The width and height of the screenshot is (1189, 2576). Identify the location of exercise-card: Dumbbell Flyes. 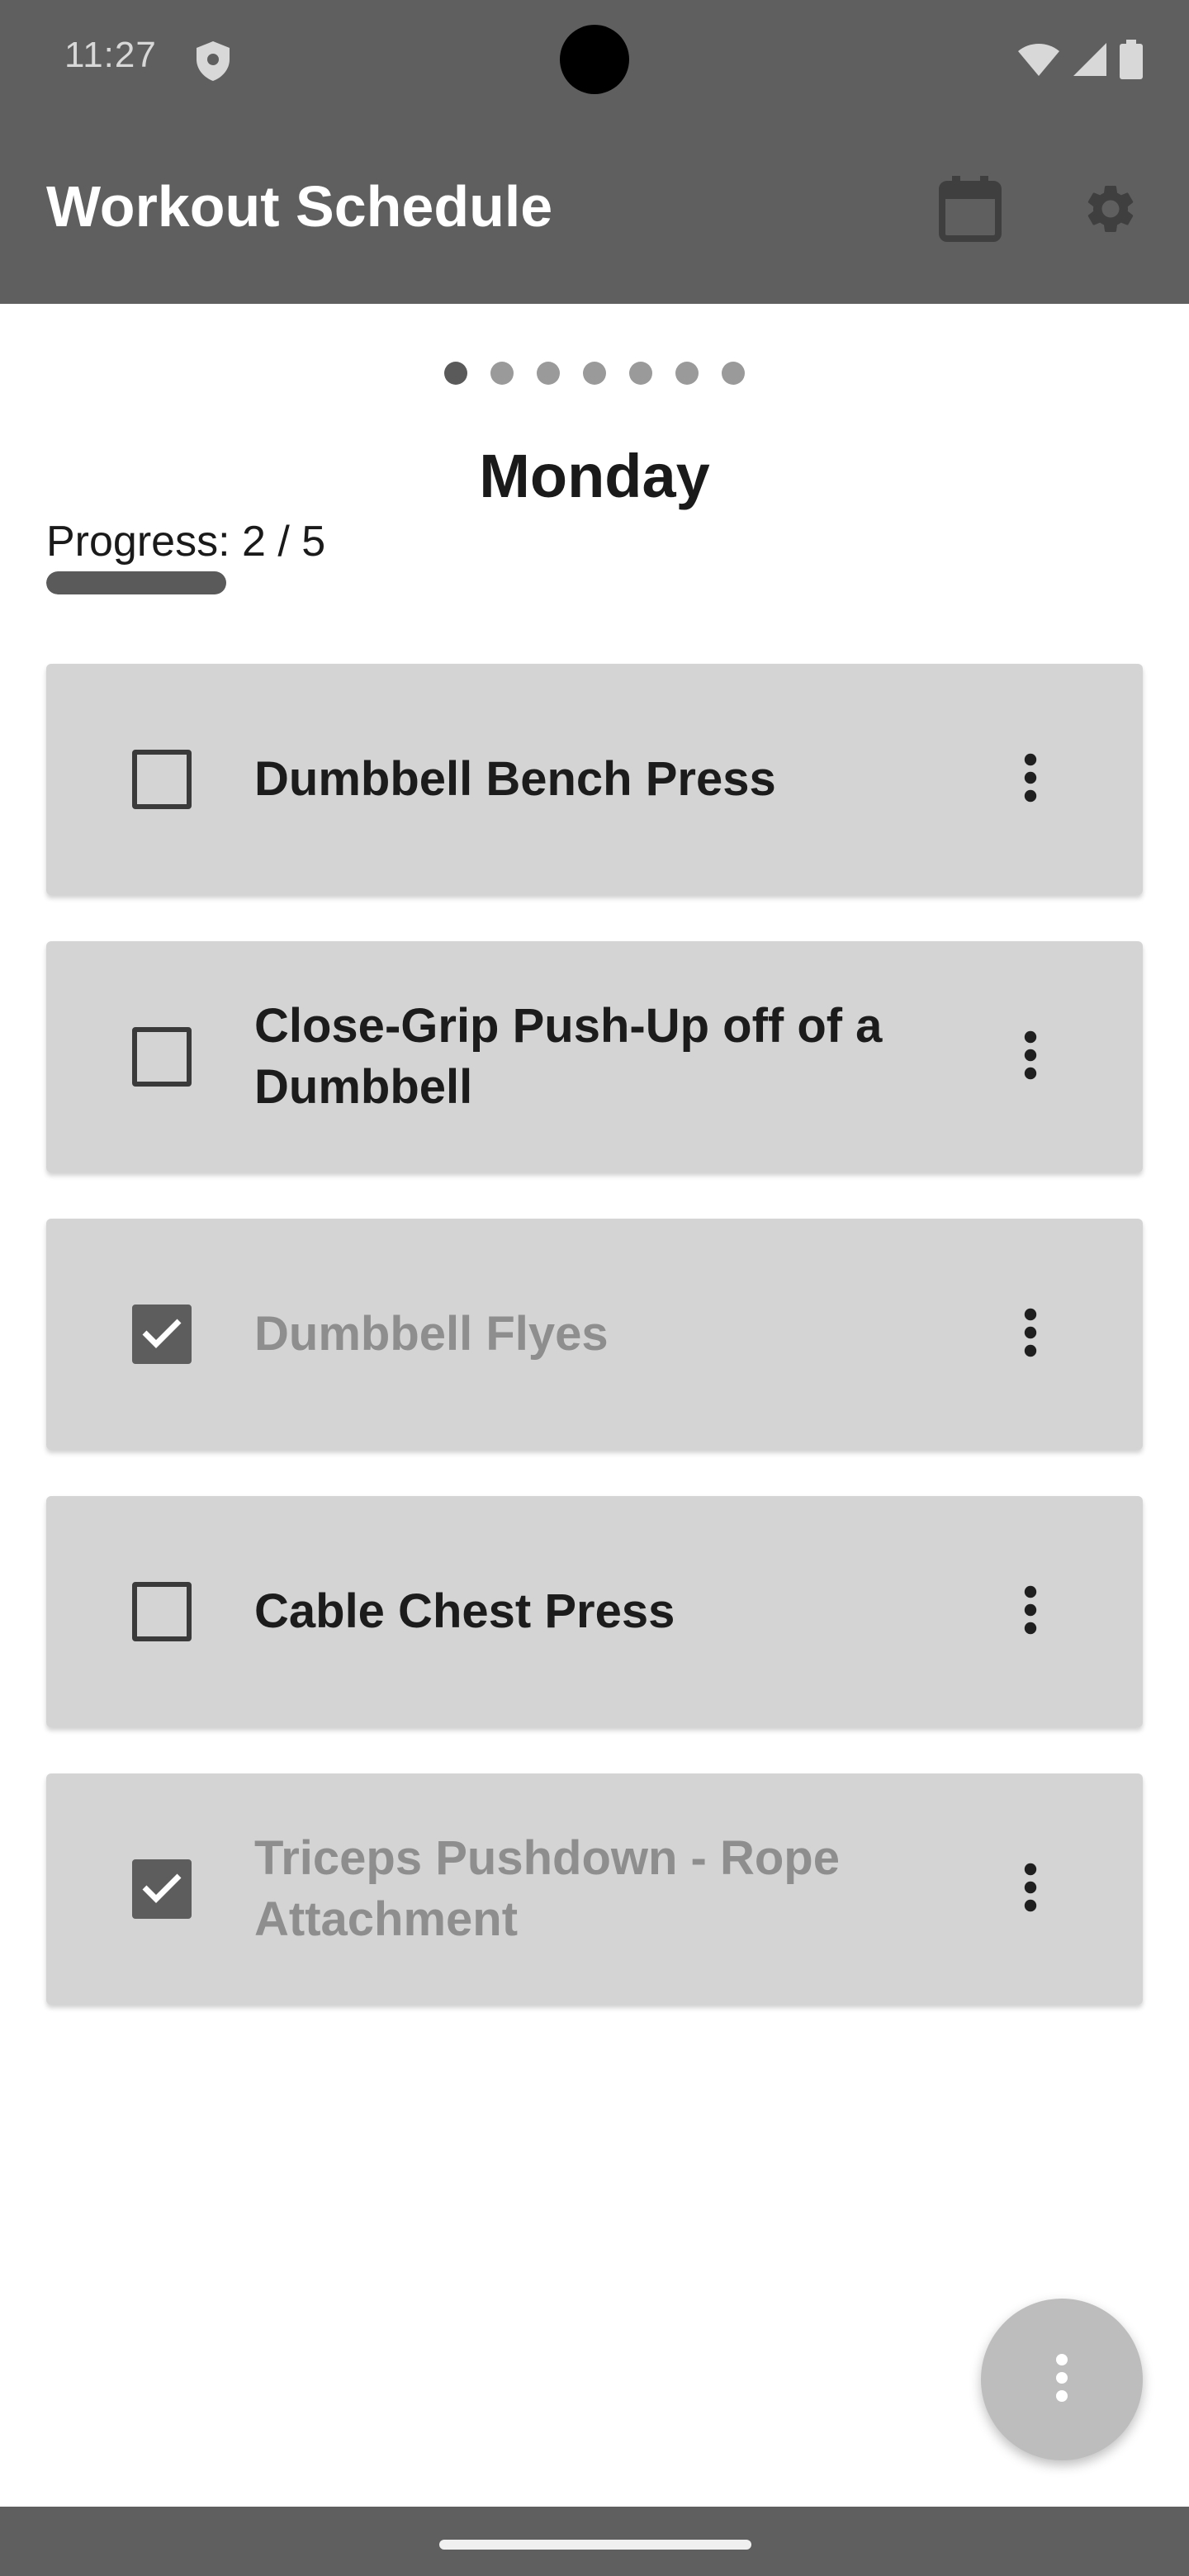
(594, 1334).